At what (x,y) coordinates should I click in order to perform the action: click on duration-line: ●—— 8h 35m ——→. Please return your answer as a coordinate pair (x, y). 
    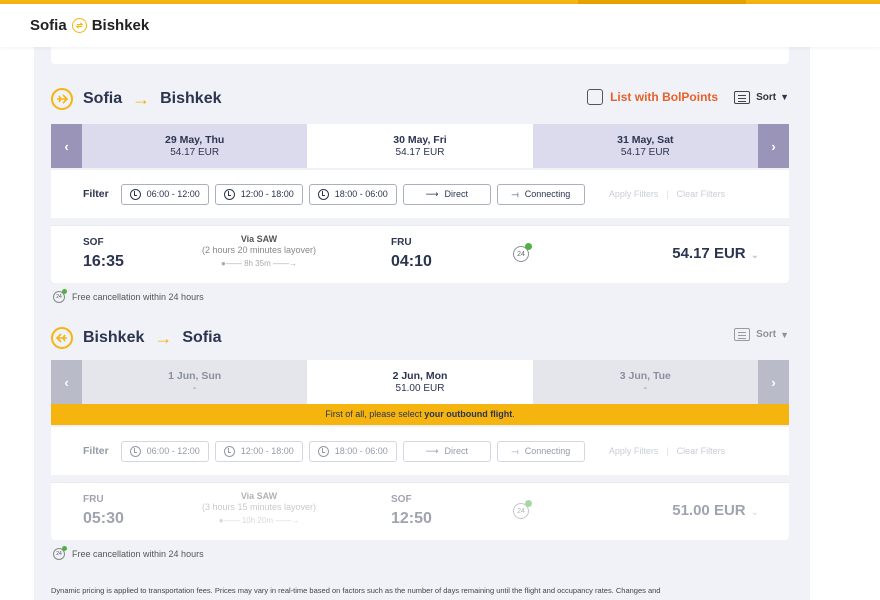
    Looking at the image, I should click on (259, 263).